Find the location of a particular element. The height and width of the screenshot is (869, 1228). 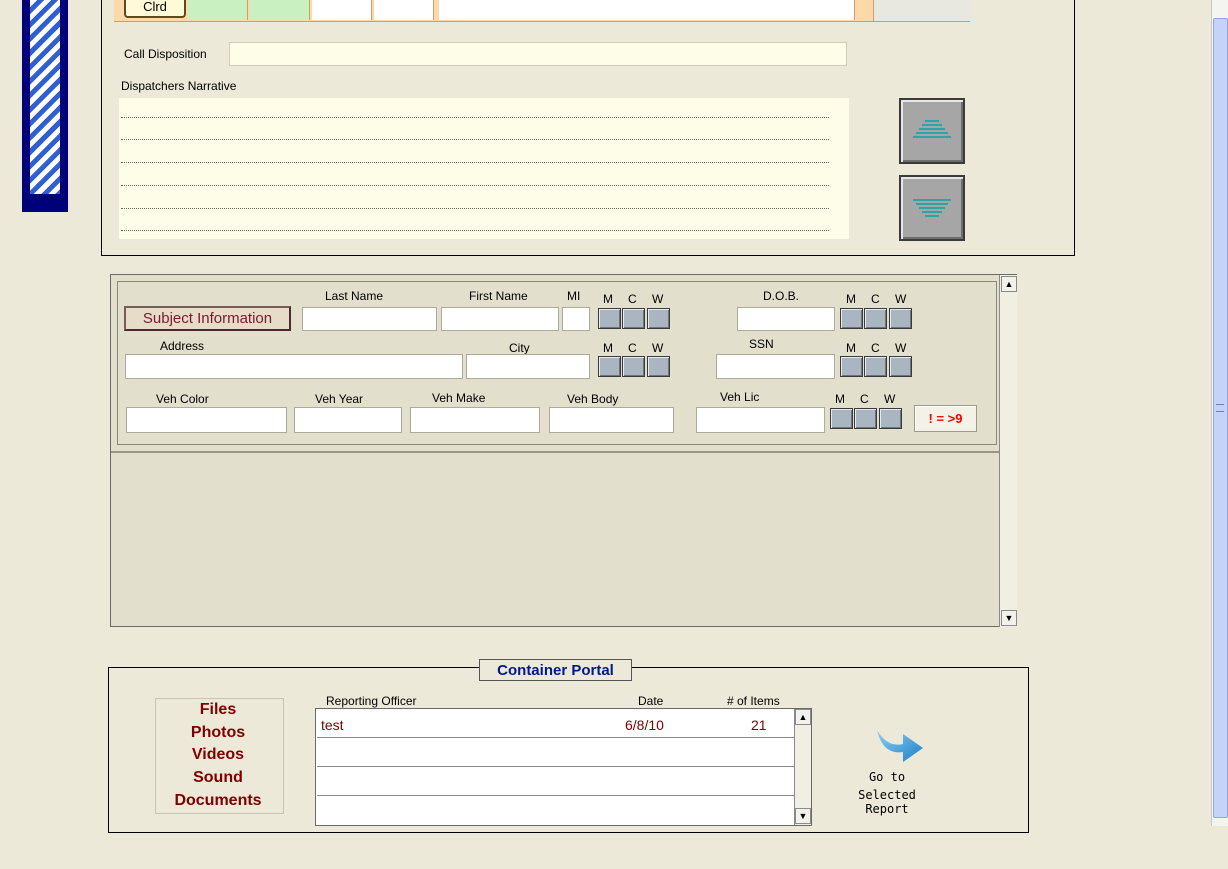

photos-link: Photos is located at coordinates (218, 733).